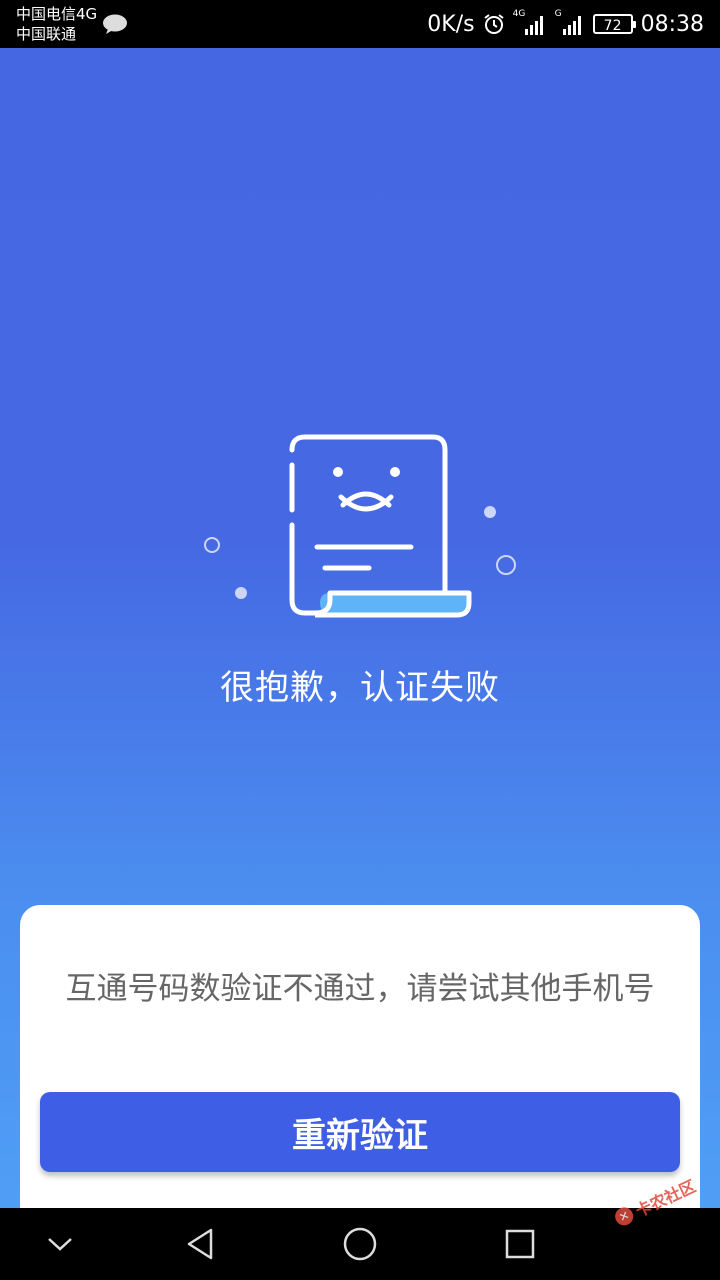 This screenshot has width=720, height=1280. What do you see at coordinates (614, 24) in the screenshot?
I see `battery-icon: 72` at bounding box center [614, 24].